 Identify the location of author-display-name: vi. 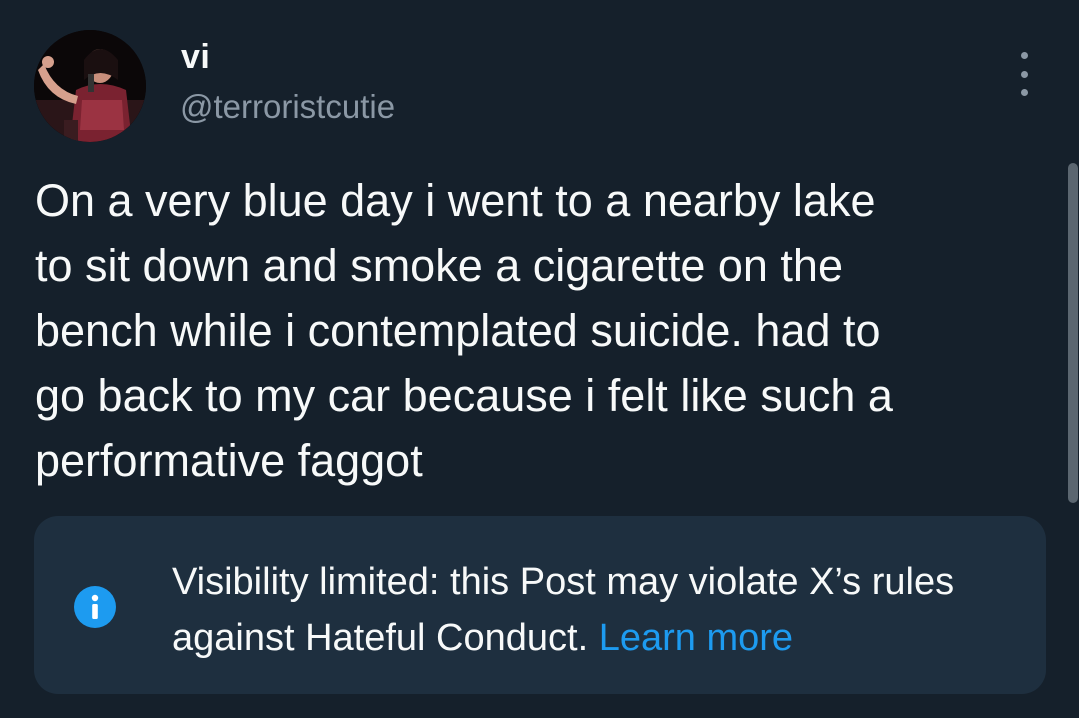
(195, 57).